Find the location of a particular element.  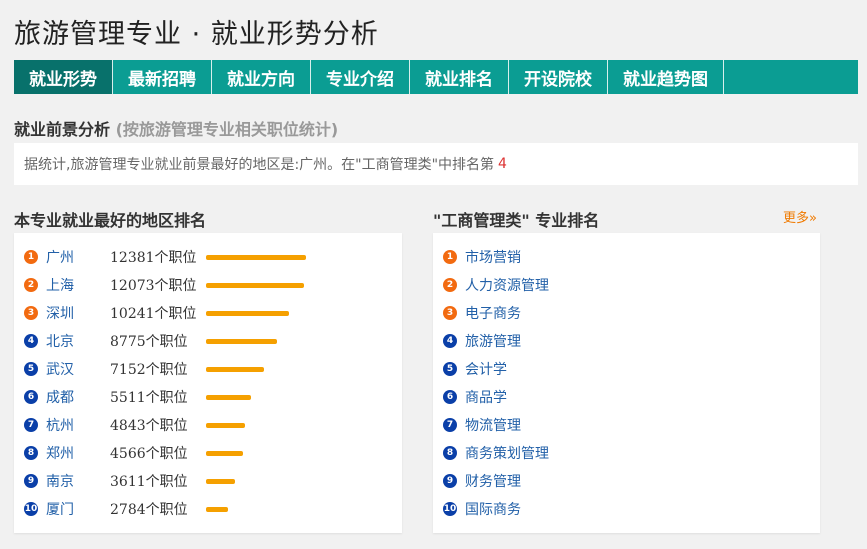

region-row: 3 深圳 10241个职位 is located at coordinates (165, 313).